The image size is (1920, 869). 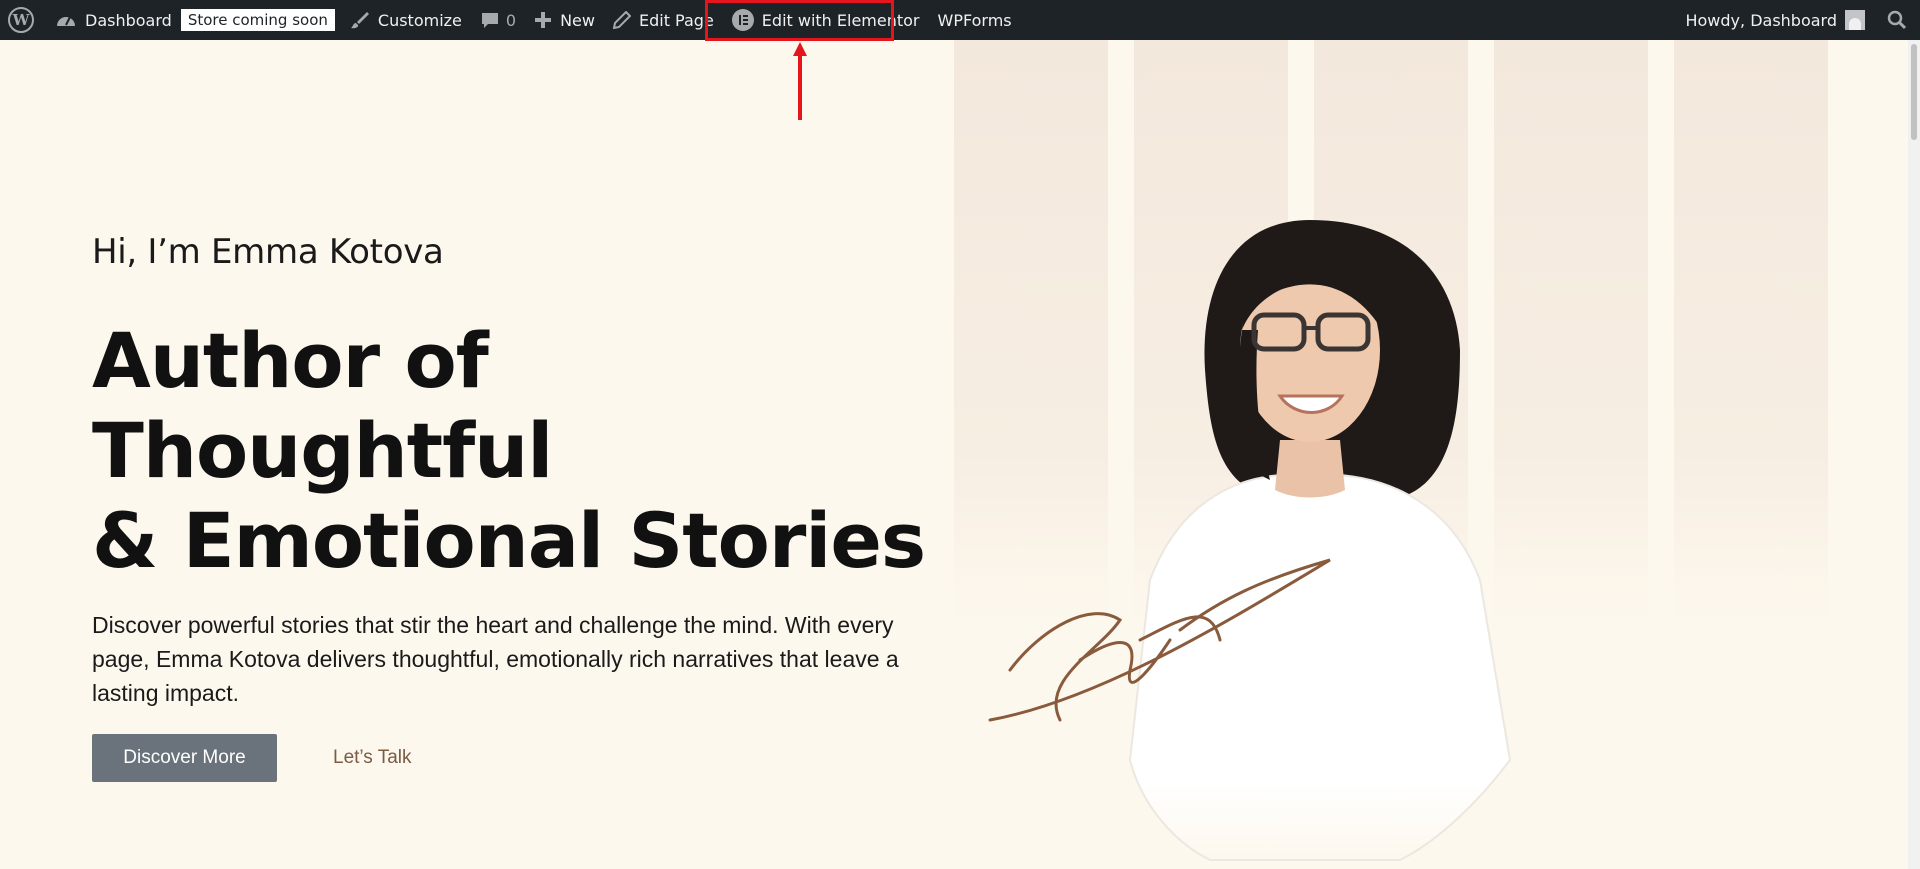 I want to click on edit-page-link: Edit Page, so click(x=663, y=20).